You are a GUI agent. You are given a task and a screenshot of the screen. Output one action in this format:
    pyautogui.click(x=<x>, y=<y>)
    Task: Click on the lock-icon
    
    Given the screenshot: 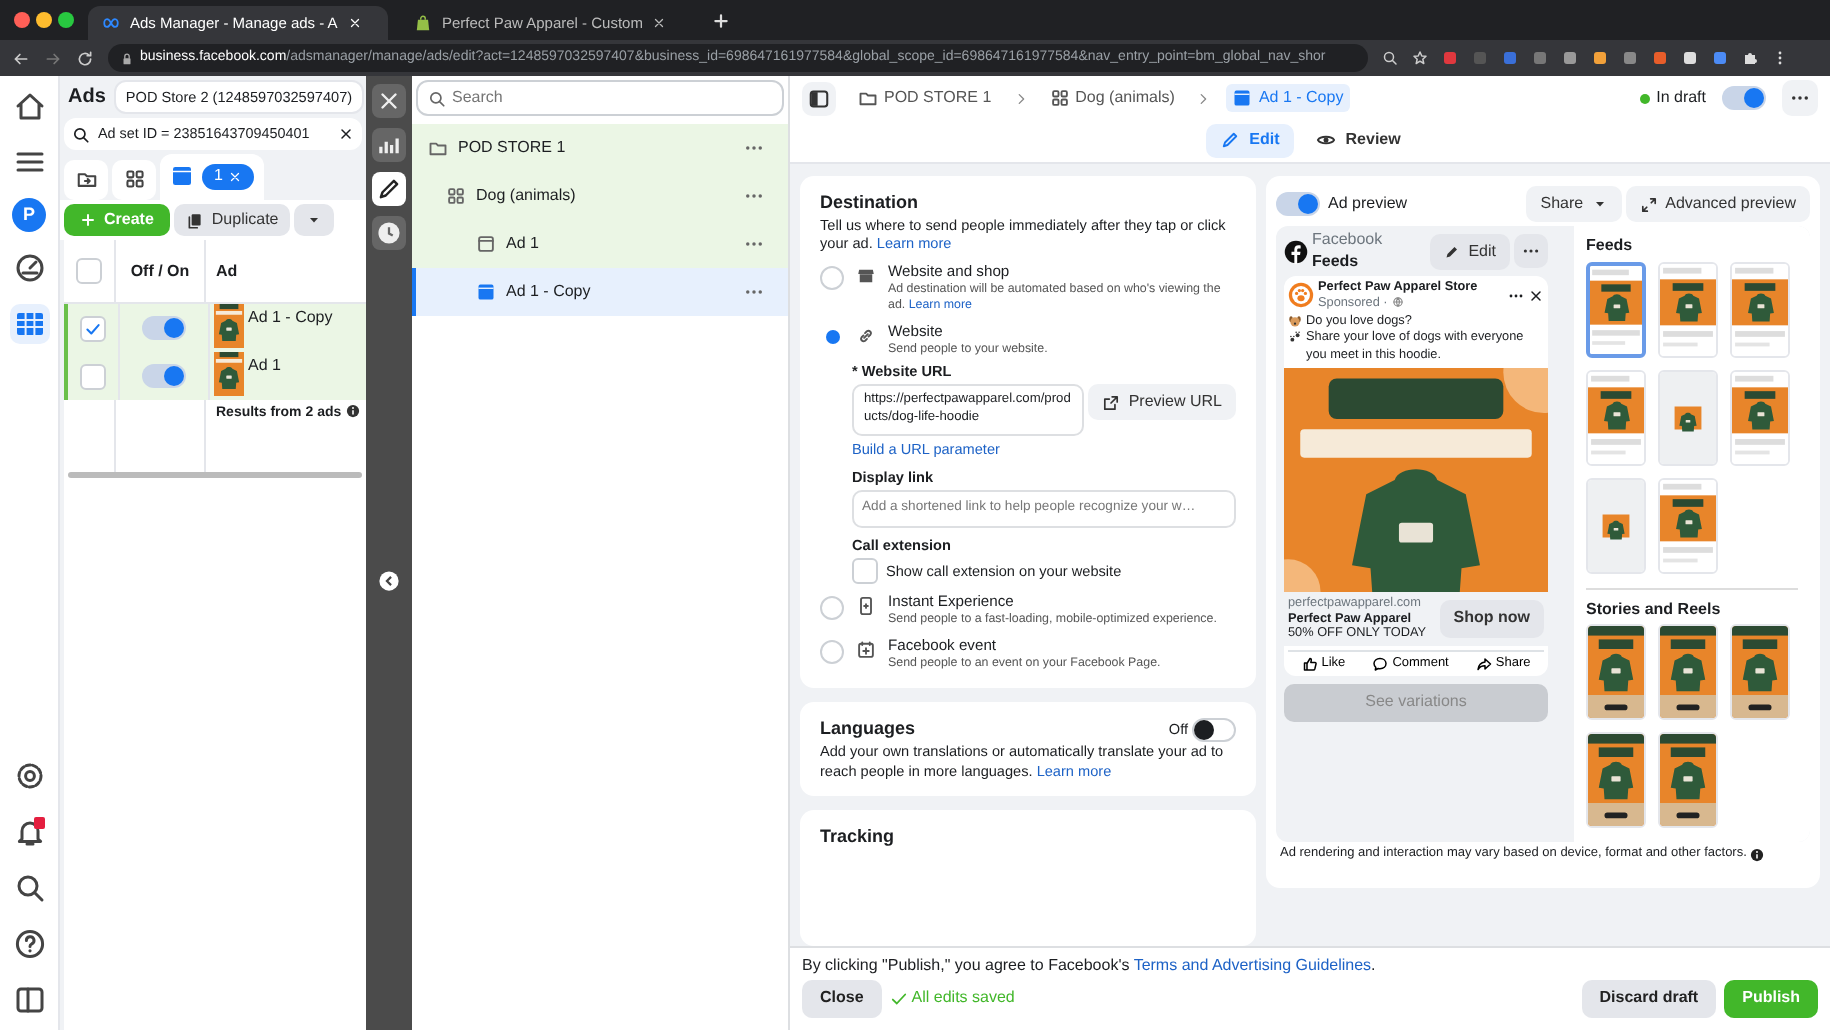 What is the action you would take?
    pyautogui.click(x=127, y=58)
    